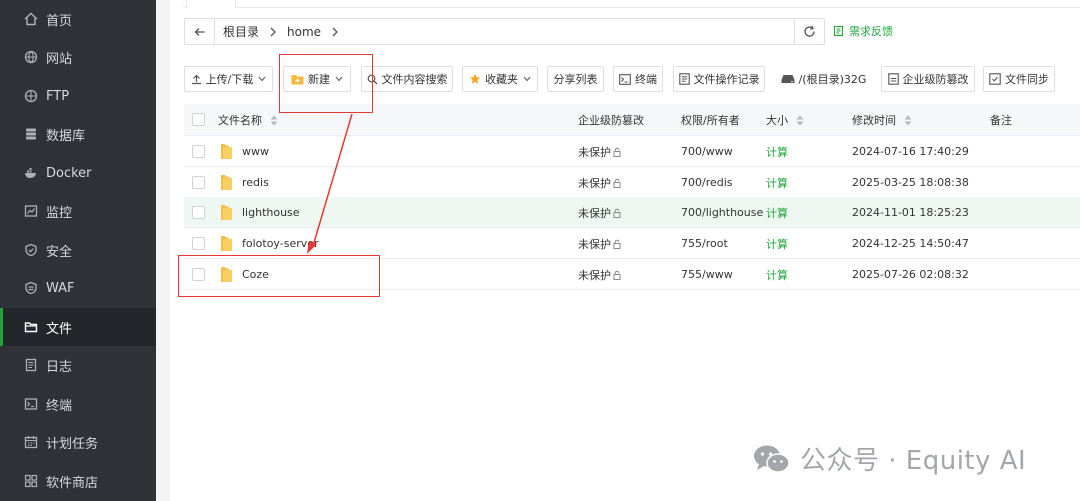 The height and width of the screenshot is (501, 1080). What do you see at coordinates (910, 182) in the screenshot?
I see `mtime: 2025-03-25 18:08:38` at bounding box center [910, 182].